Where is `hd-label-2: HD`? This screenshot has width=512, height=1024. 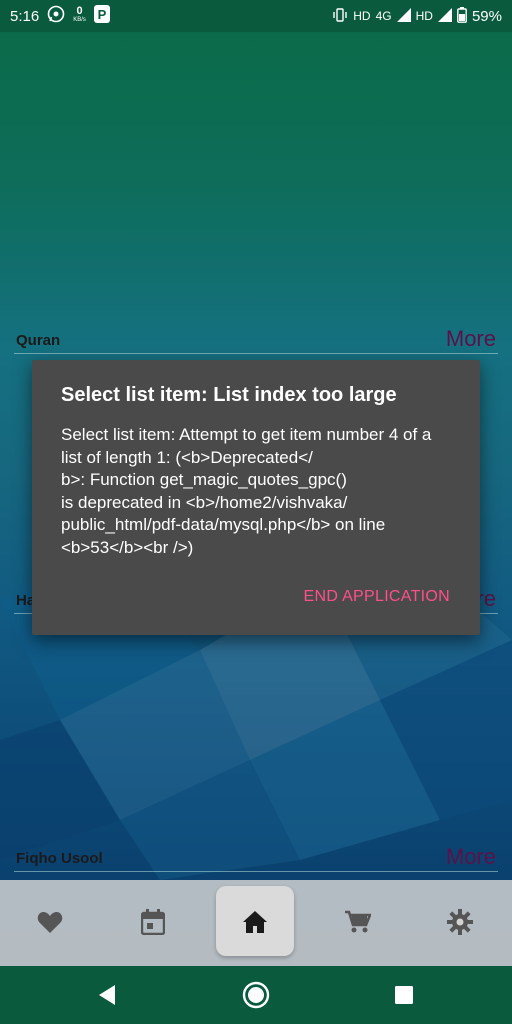 hd-label-2: HD is located at coordinates (424, 16).